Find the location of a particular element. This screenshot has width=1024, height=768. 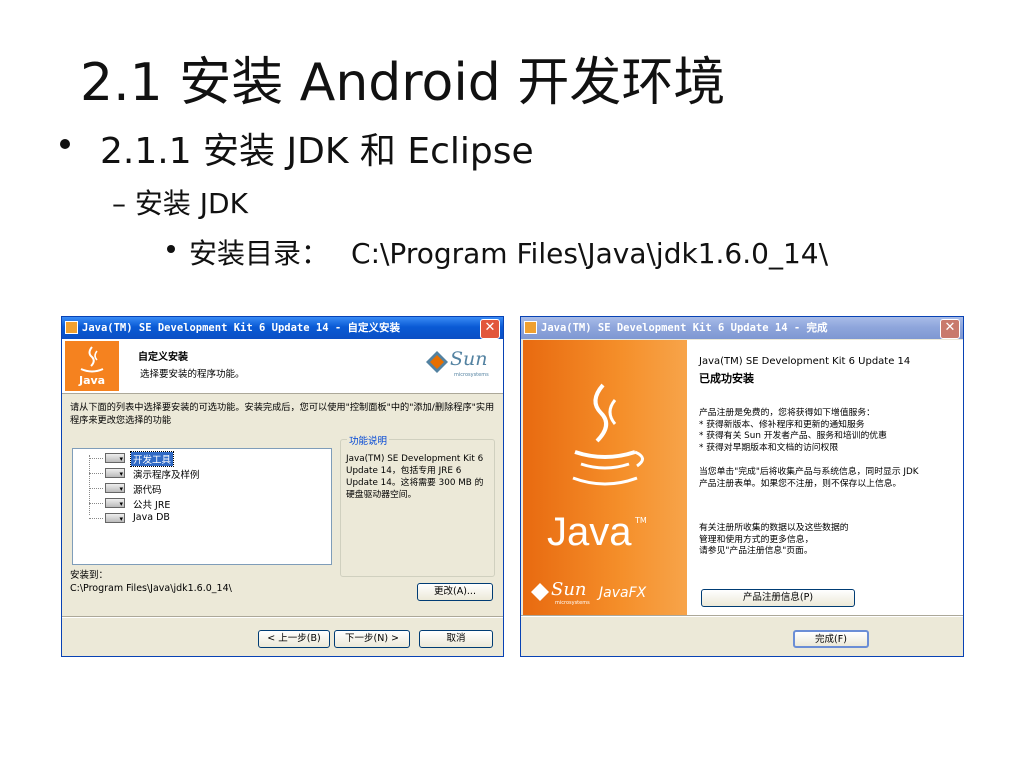

java-logo-icon: Java is located at coordinates (92, 366).